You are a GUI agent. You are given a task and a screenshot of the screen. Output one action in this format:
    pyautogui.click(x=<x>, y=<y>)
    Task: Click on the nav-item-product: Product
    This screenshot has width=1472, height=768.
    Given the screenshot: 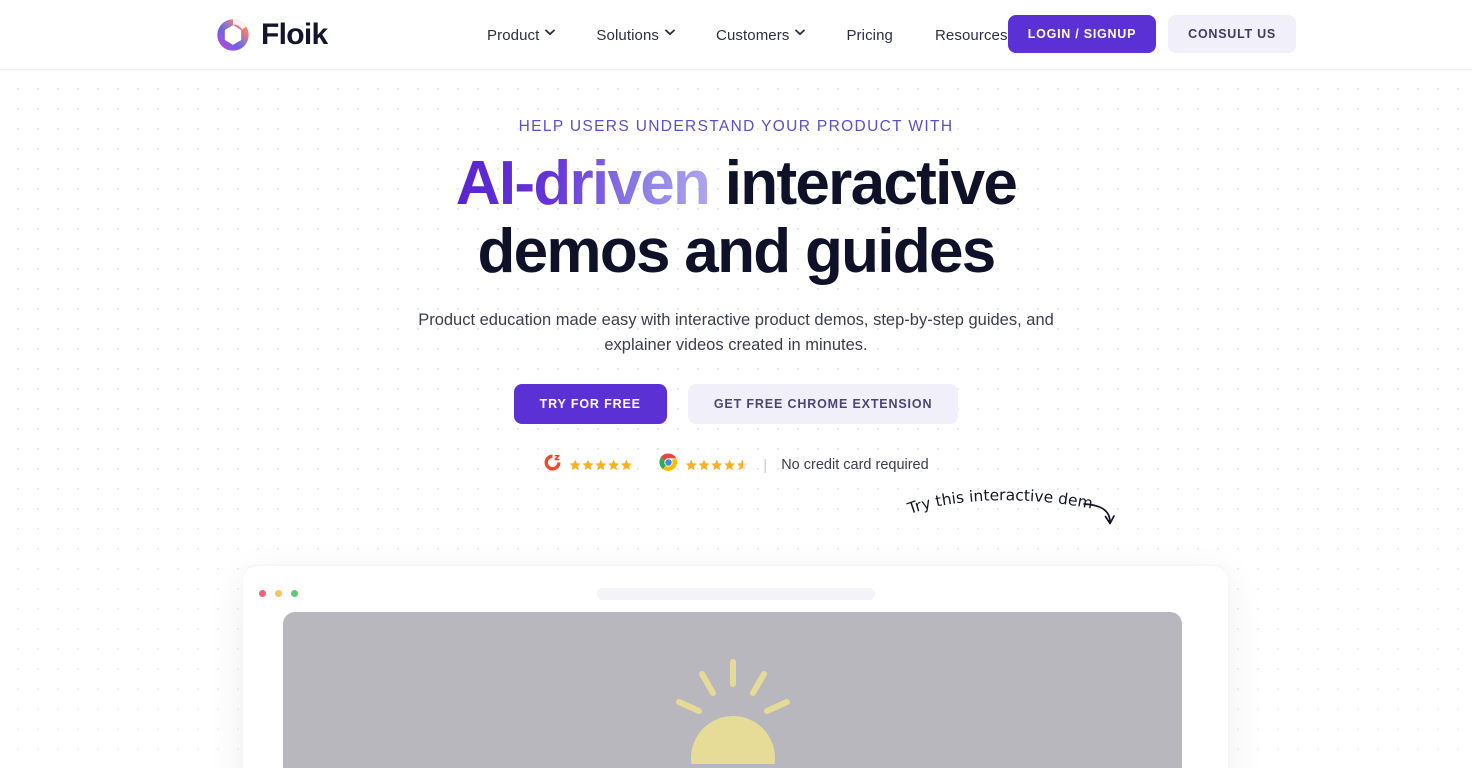 What is the action you would take?
    pyautogui.click(x=520, y=35)
    